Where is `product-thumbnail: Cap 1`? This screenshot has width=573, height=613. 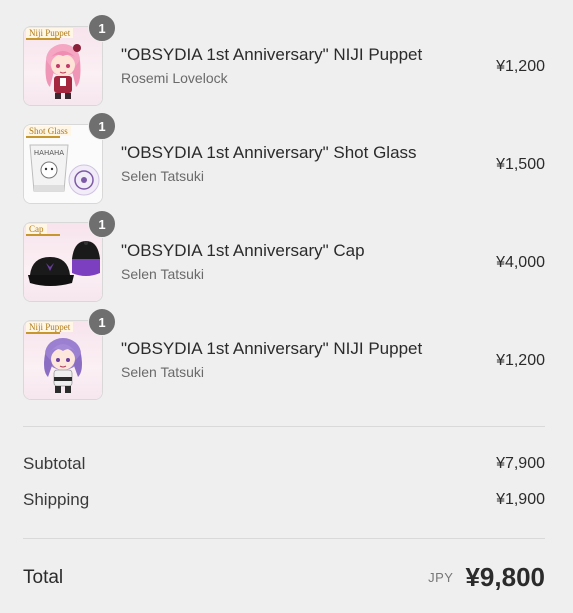
product-thumbnail: Cap 1 is located at coordinates (69, 256).